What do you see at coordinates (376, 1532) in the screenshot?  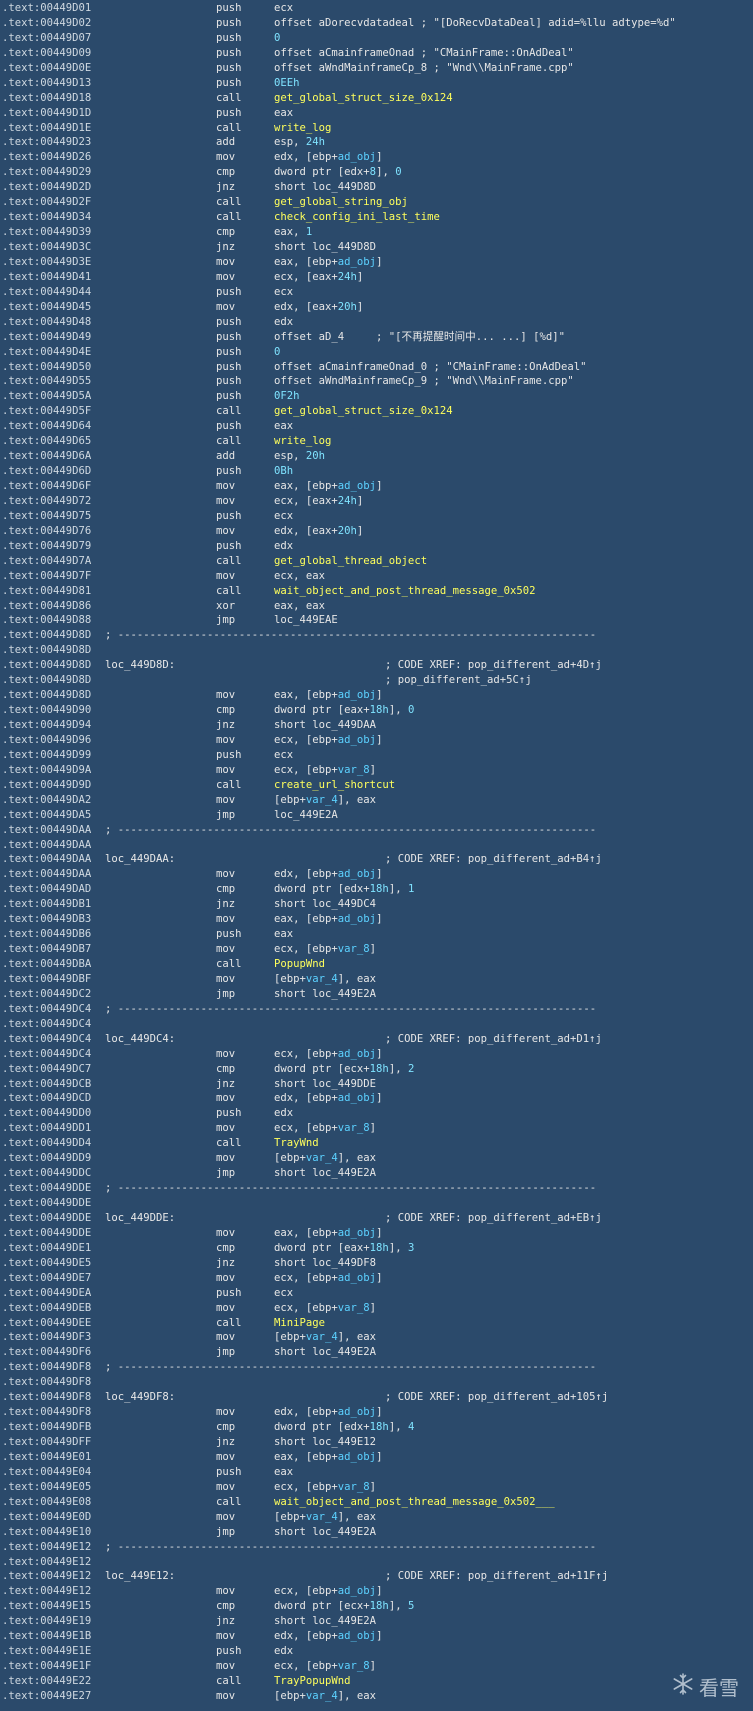 I see `code-line: .text:00449E10 jmp short loc_449E2A` at bounding box center [376, 1532].